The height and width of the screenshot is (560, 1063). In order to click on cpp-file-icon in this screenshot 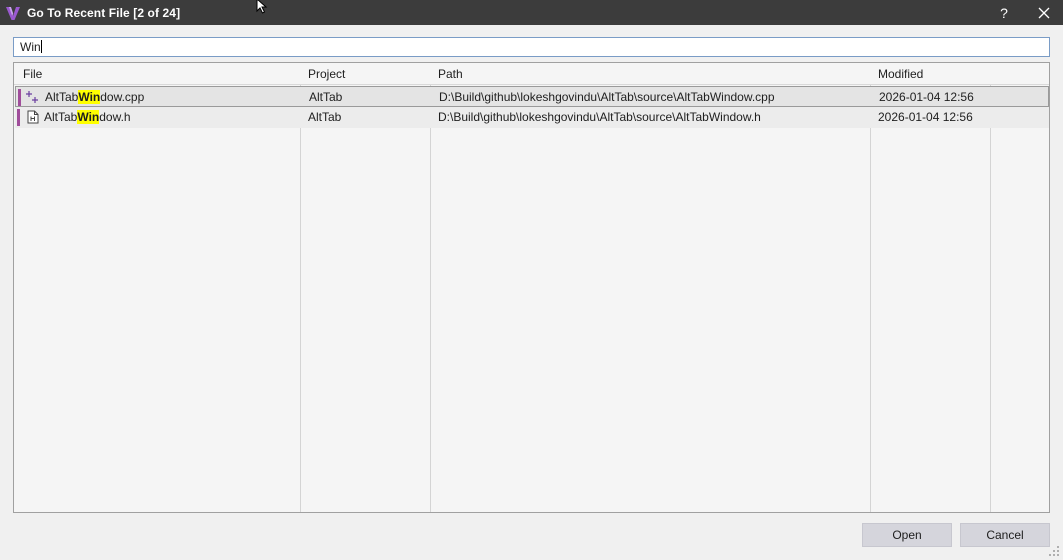, I will do `click(32, 97)`.